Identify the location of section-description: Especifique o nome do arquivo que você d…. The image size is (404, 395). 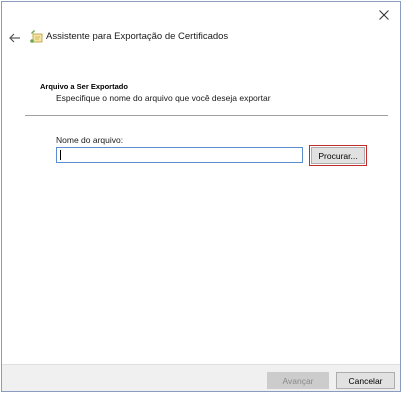
(163, 98).